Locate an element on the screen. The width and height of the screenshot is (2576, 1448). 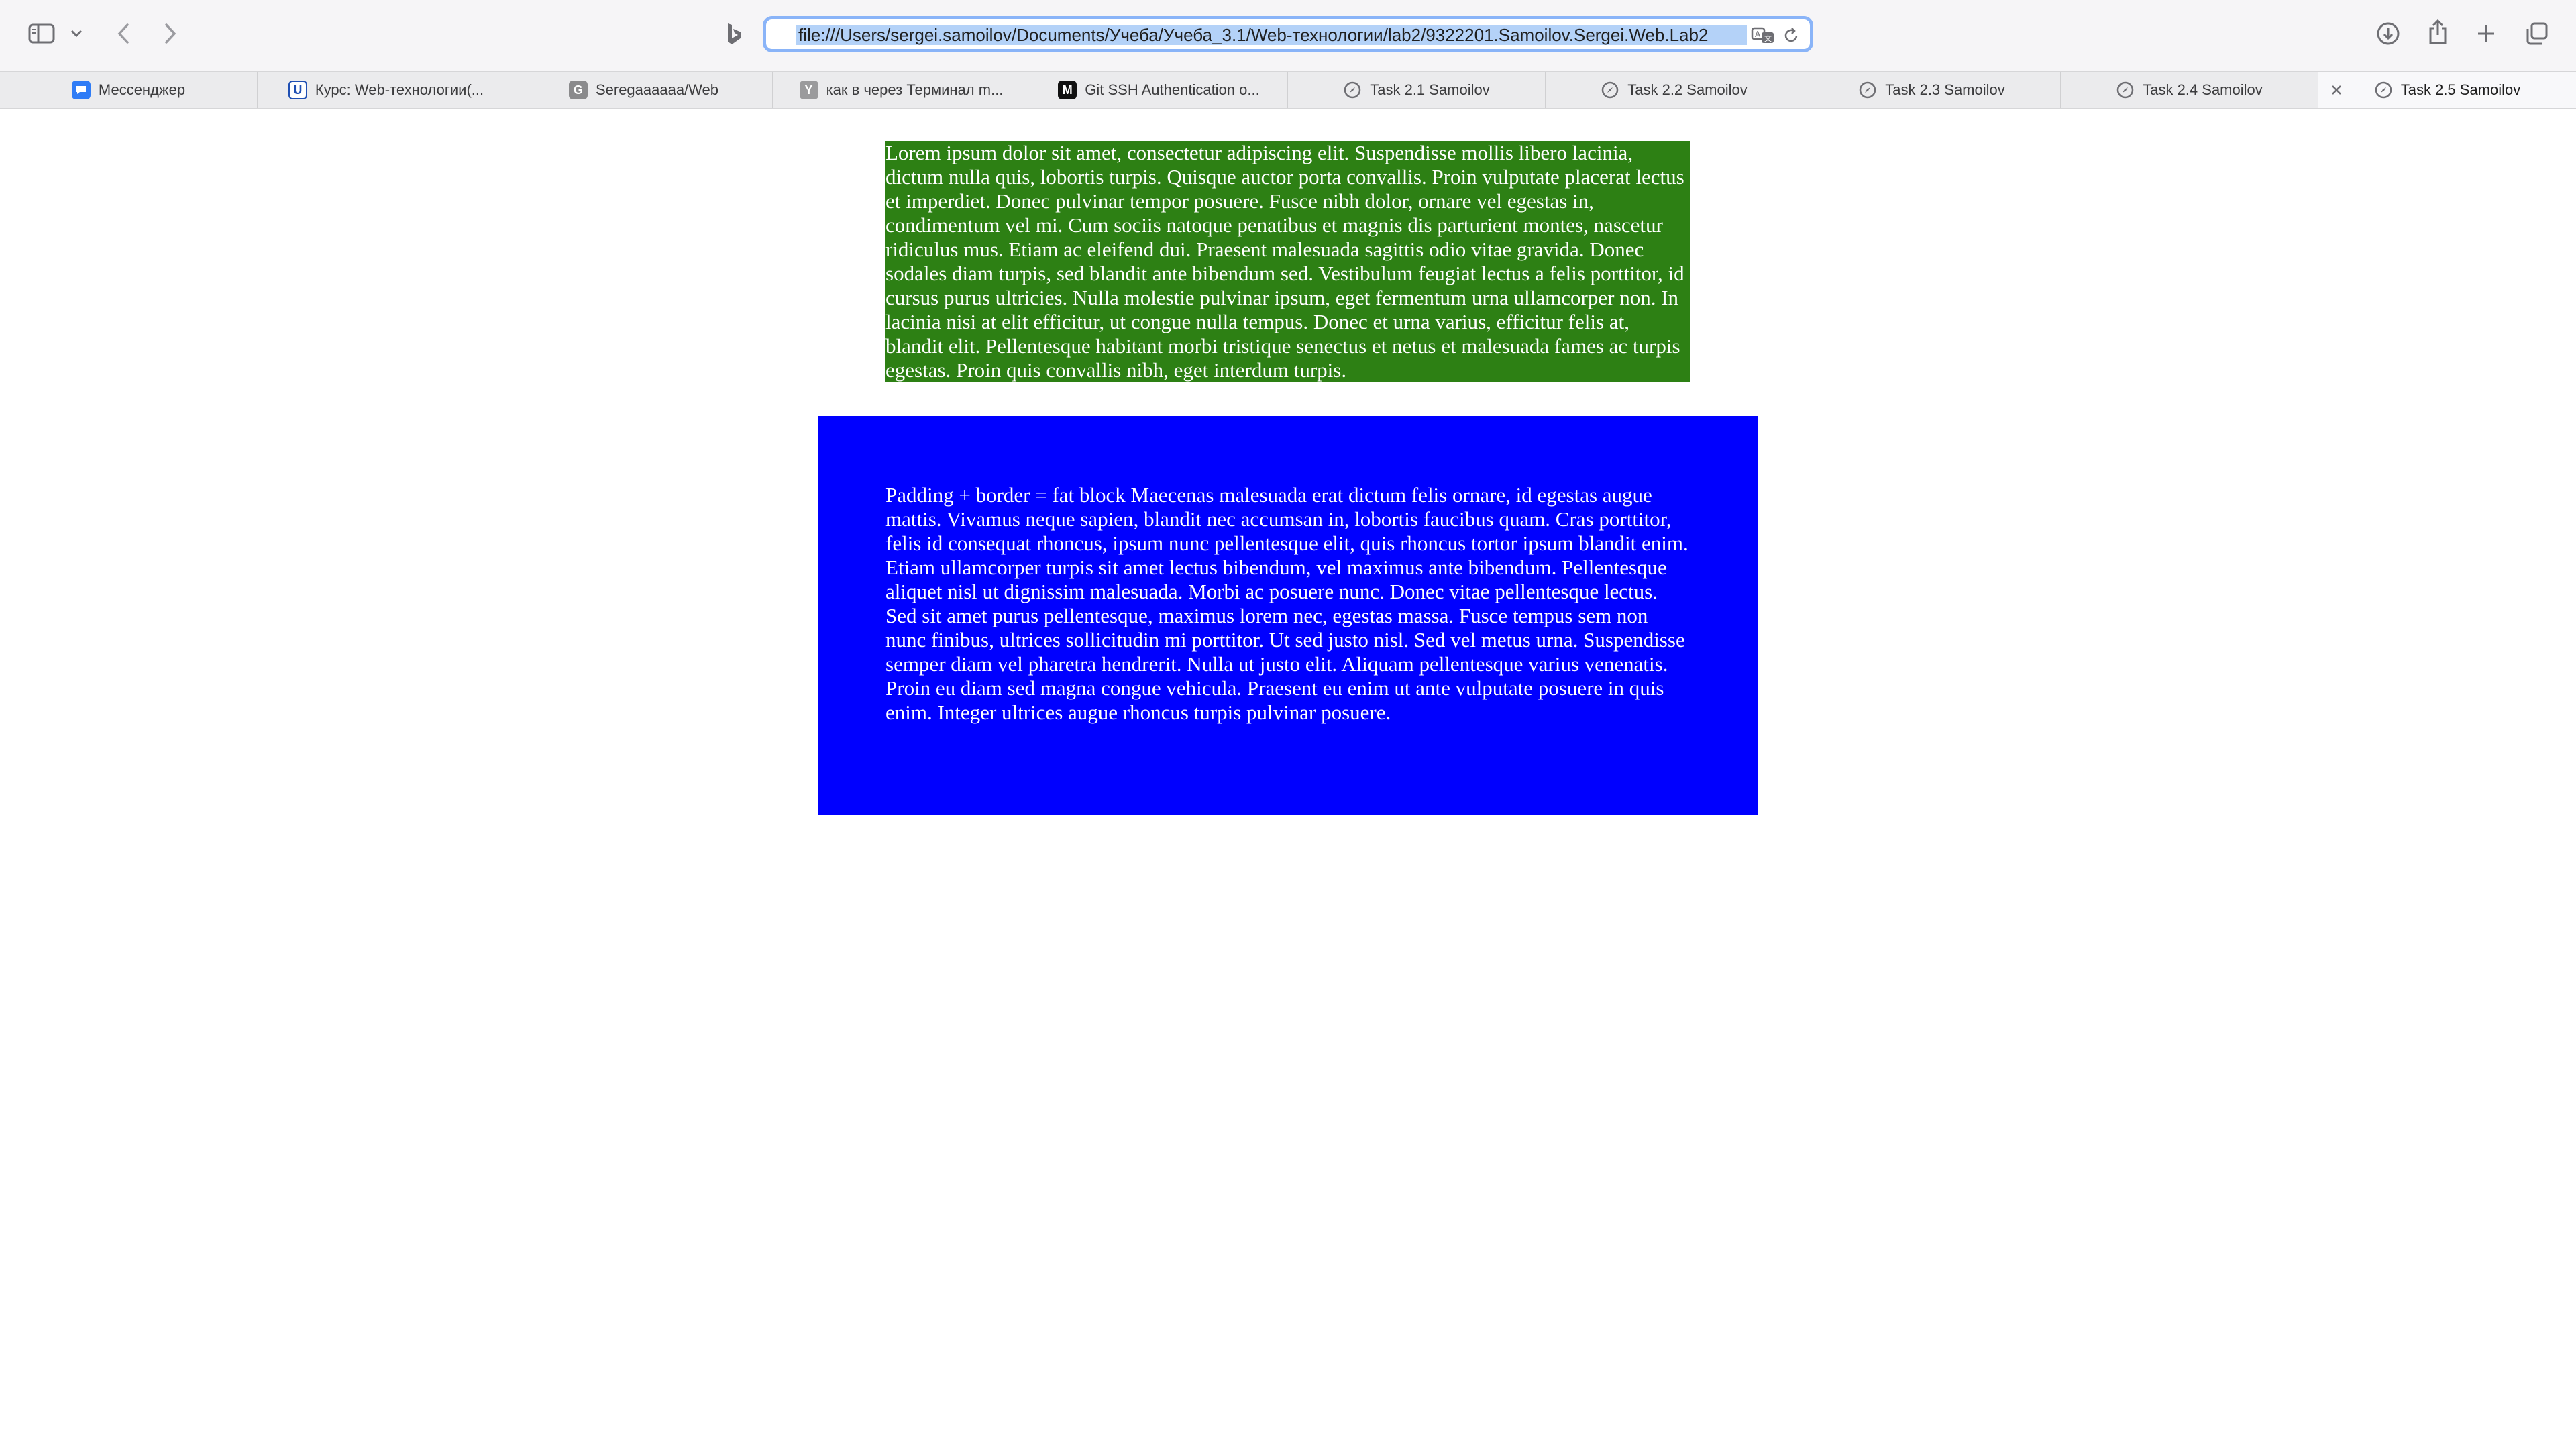
github-icon: G is located at coordinates (578, 90).